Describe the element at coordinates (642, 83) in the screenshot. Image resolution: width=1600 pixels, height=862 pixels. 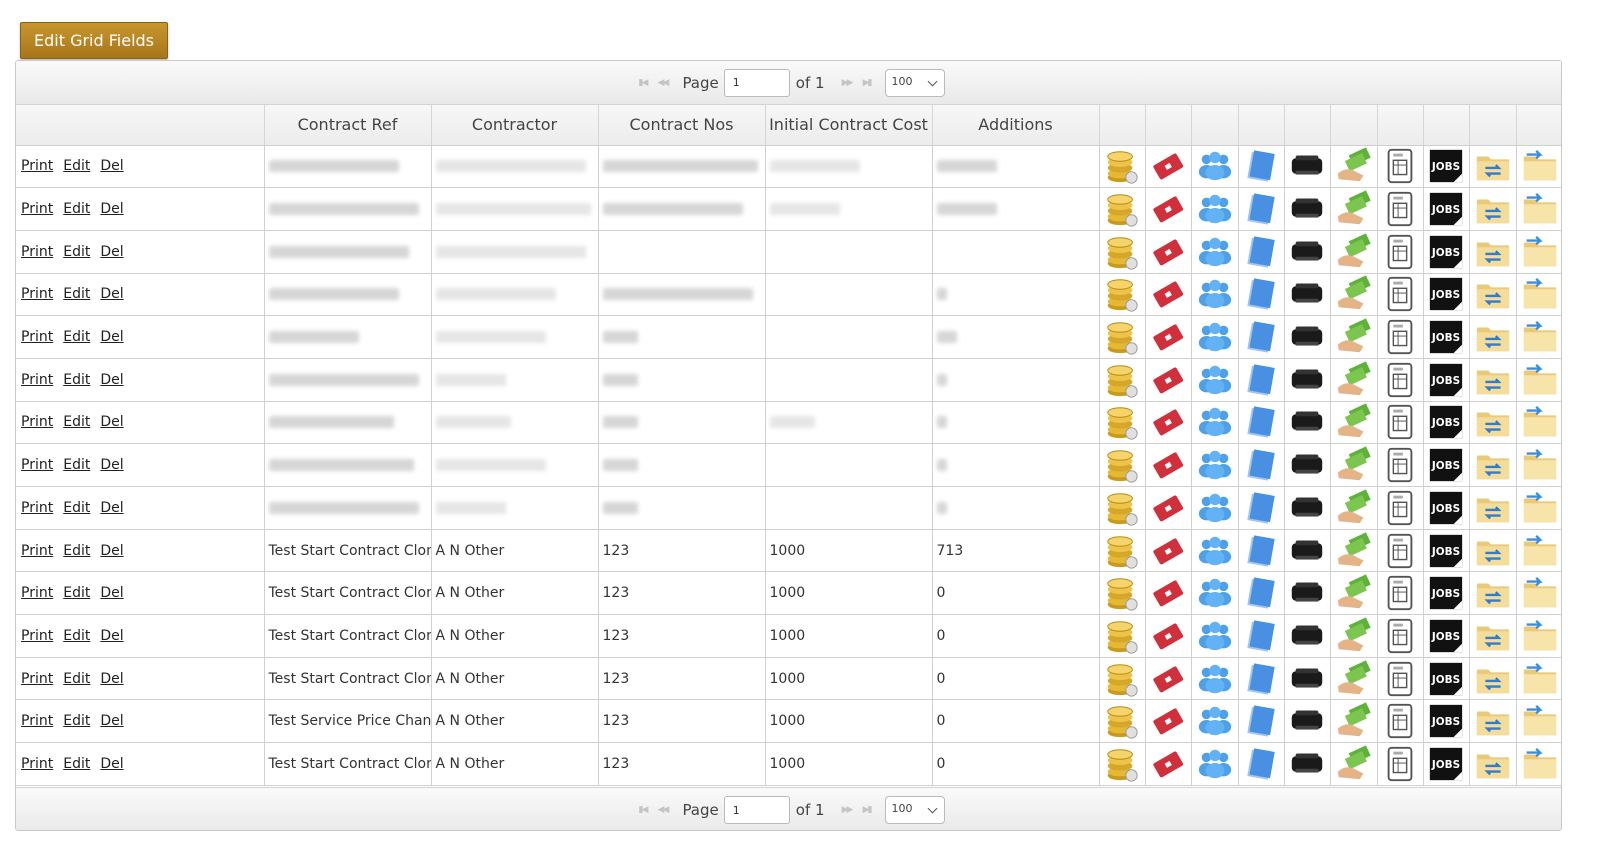
I see `first-page-icon: ▮◀` at that location.